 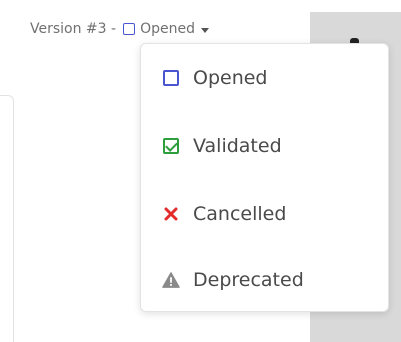 What do you see at coordinates (7, 218) in the screenshot?
I see `left-panel` at bounding box center [7, 218].